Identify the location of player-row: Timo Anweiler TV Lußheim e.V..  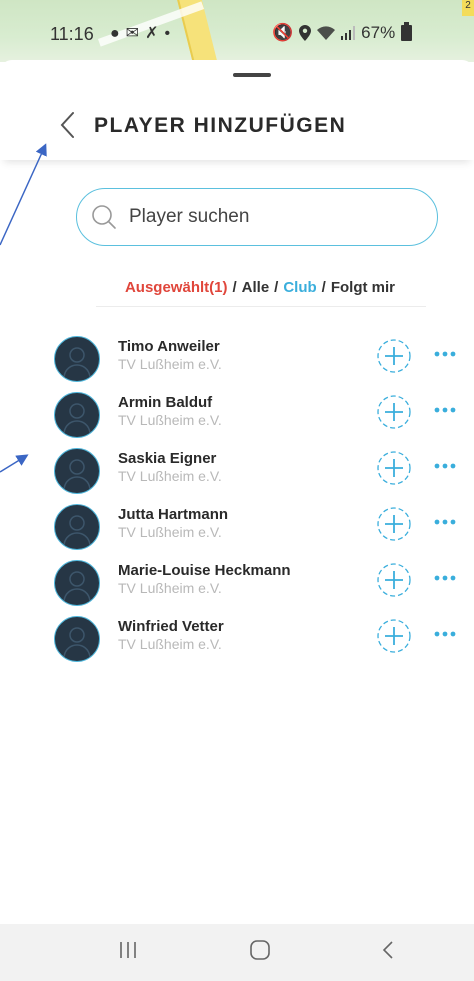
(237, 358).